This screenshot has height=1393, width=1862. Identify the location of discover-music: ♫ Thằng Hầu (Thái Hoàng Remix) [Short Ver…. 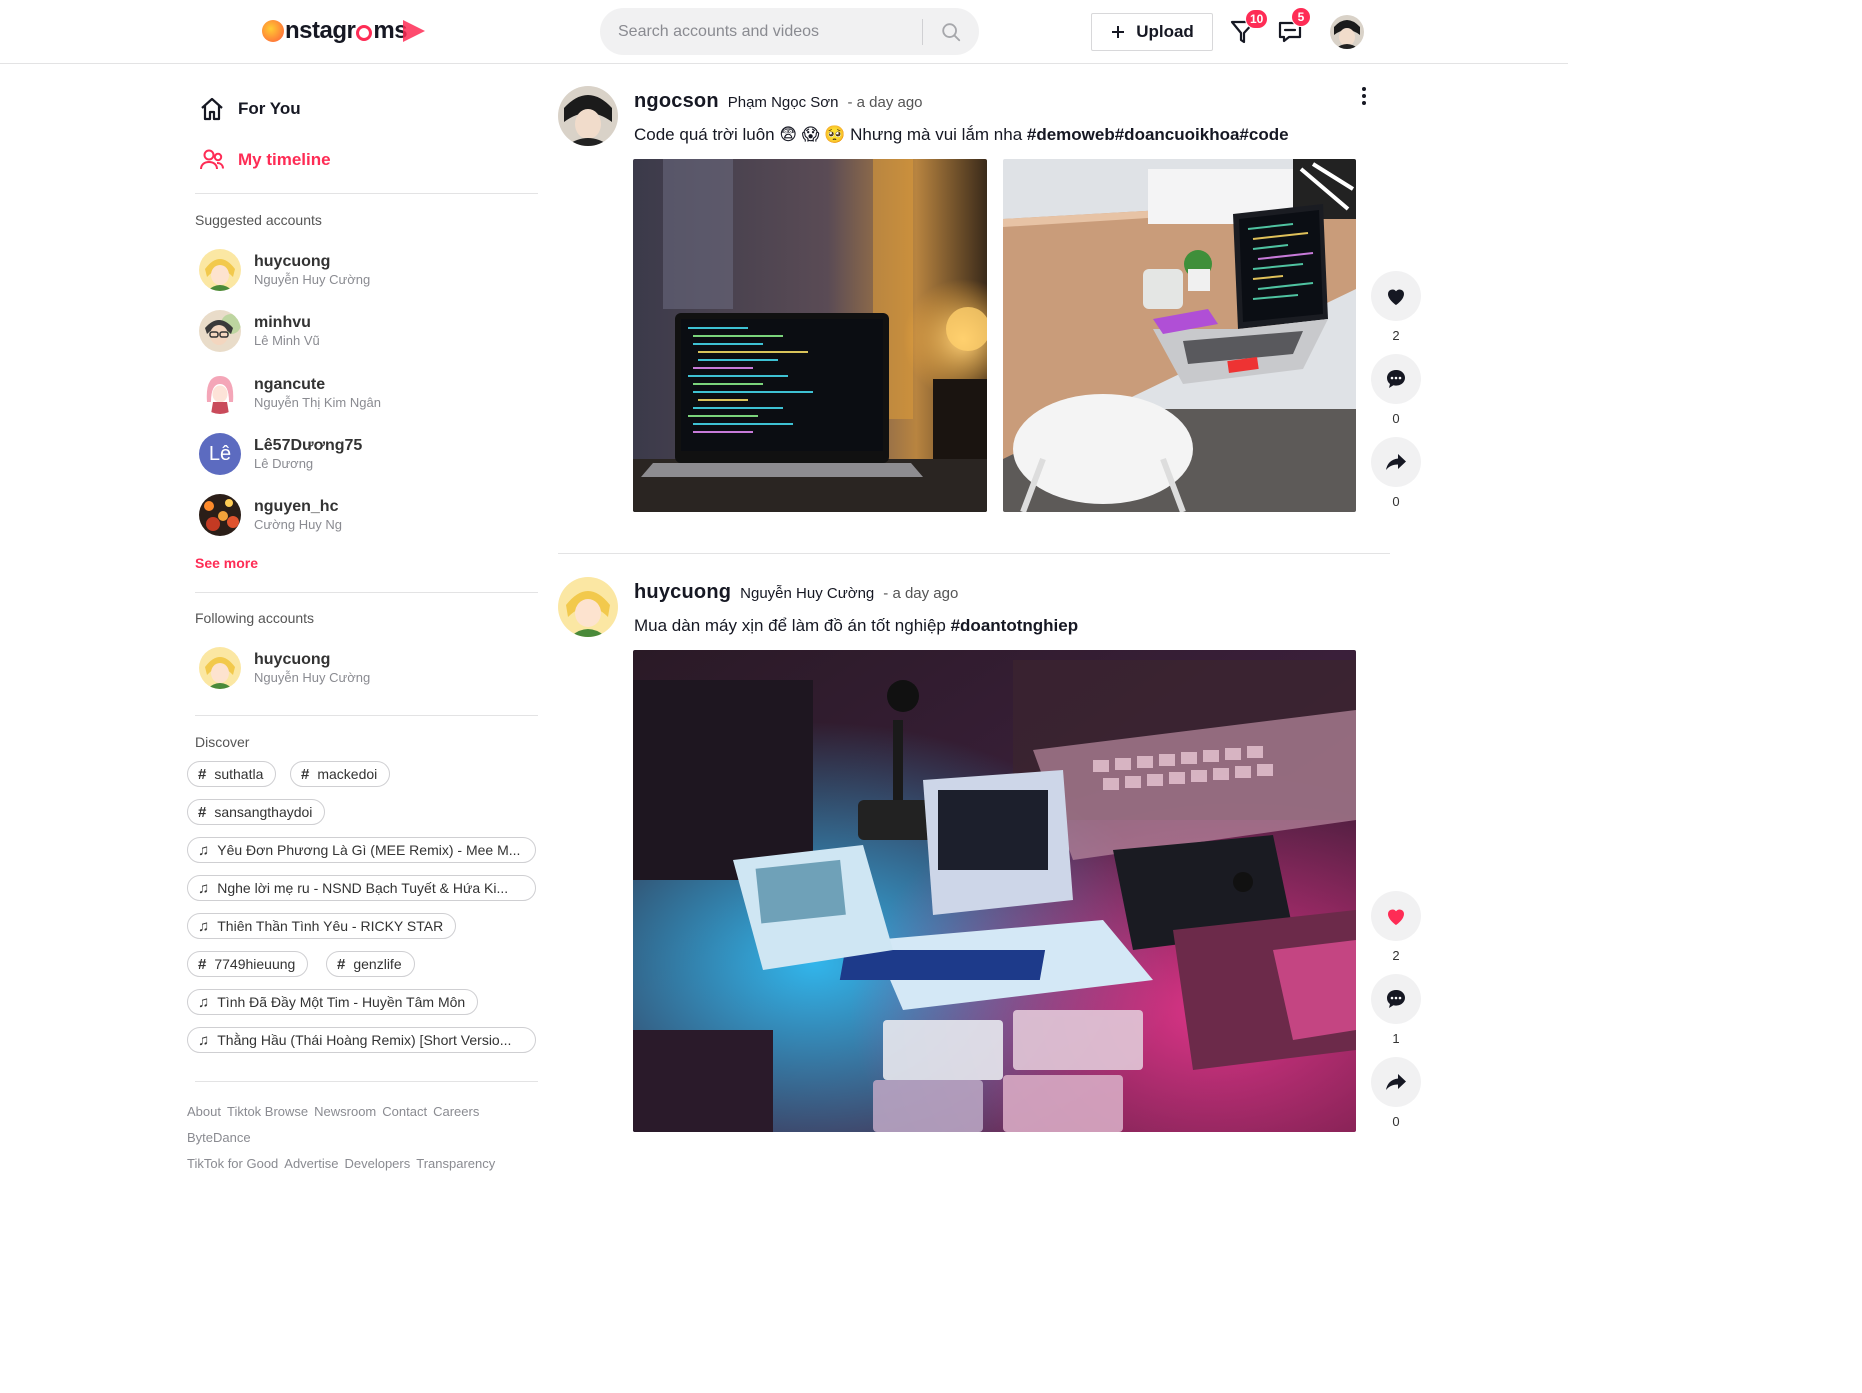
(361, 1040).